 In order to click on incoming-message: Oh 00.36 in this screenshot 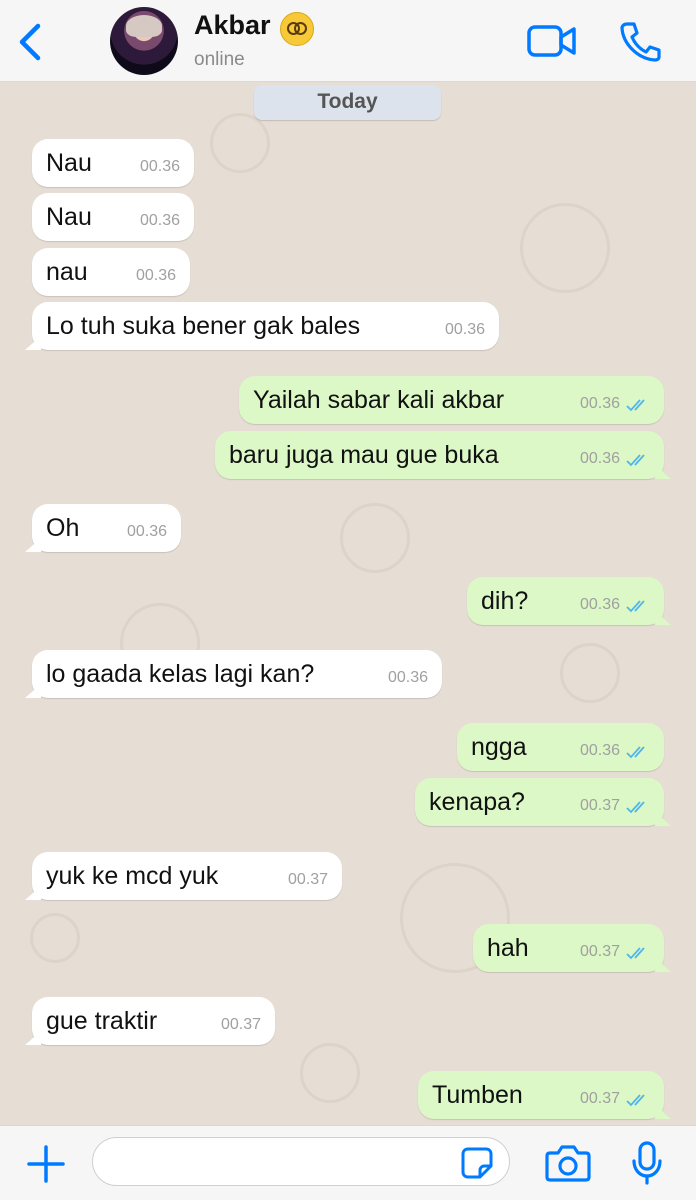, I will do `click(103, 528)`.